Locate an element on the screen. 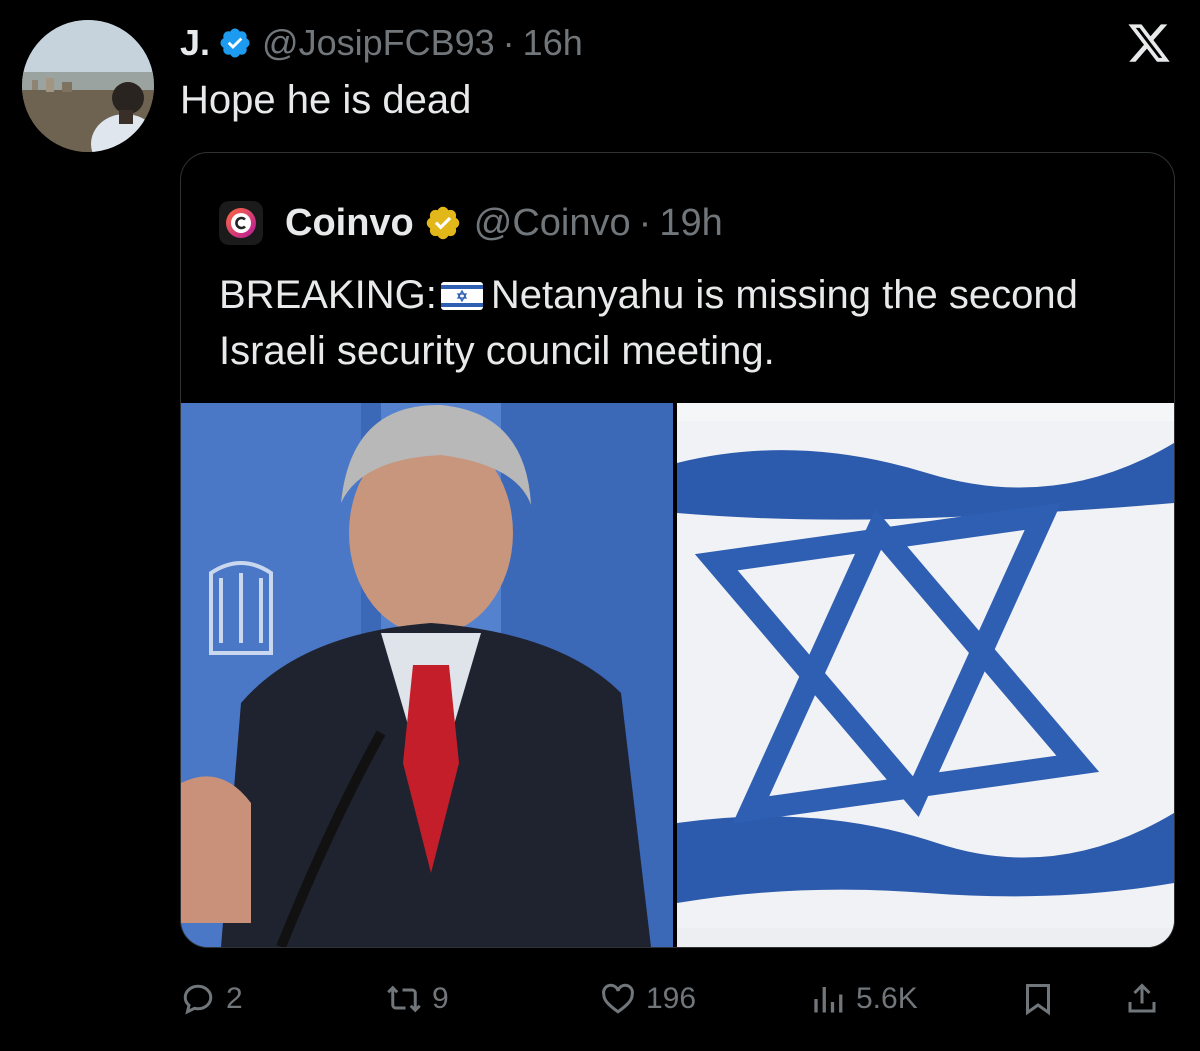 This screenshot has width=1200, height=1051. views-count: 5.6K is located at coordinates (887, 998).